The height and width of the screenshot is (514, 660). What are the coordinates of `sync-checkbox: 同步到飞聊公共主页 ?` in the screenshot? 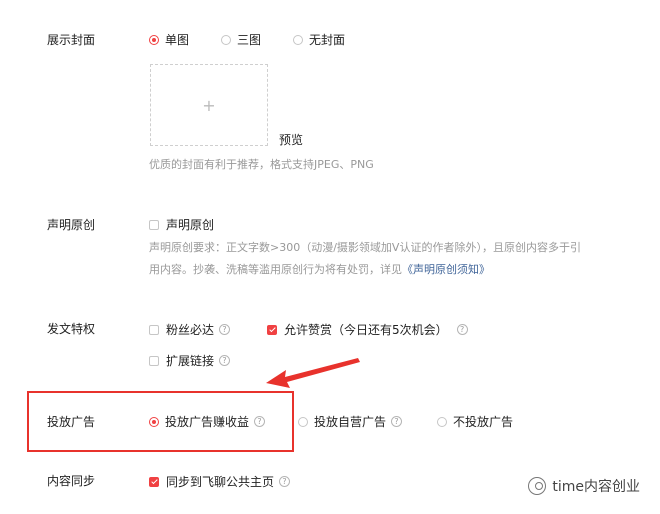 It's located at (220, 481).